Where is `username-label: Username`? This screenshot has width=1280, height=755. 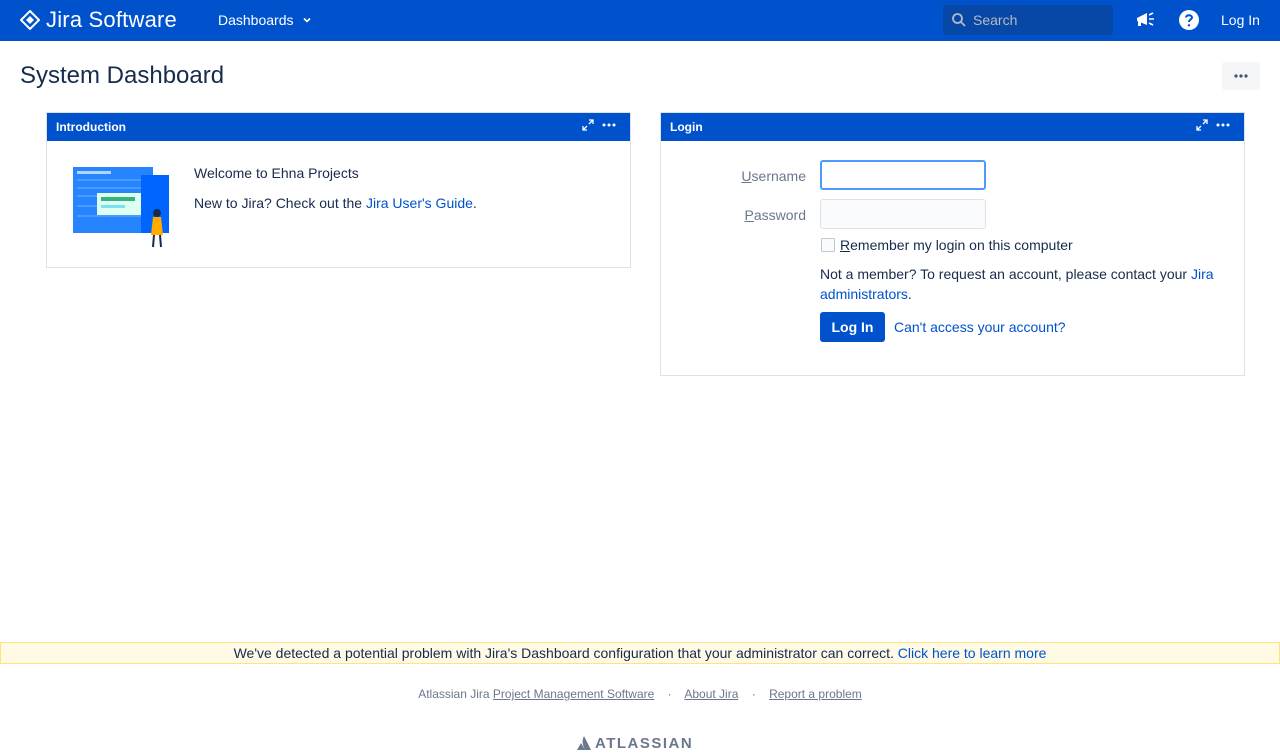
username-label: Username is located at coordinates (733, 176).